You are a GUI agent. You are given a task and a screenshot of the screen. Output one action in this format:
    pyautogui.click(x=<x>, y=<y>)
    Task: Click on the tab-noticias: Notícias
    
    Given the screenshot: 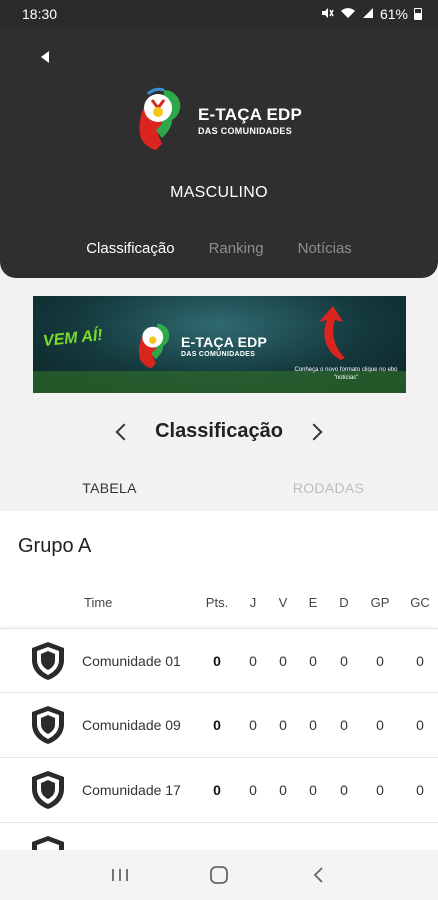 What is the action you would take?
    pyautogui.click(x=325, y=248)
    